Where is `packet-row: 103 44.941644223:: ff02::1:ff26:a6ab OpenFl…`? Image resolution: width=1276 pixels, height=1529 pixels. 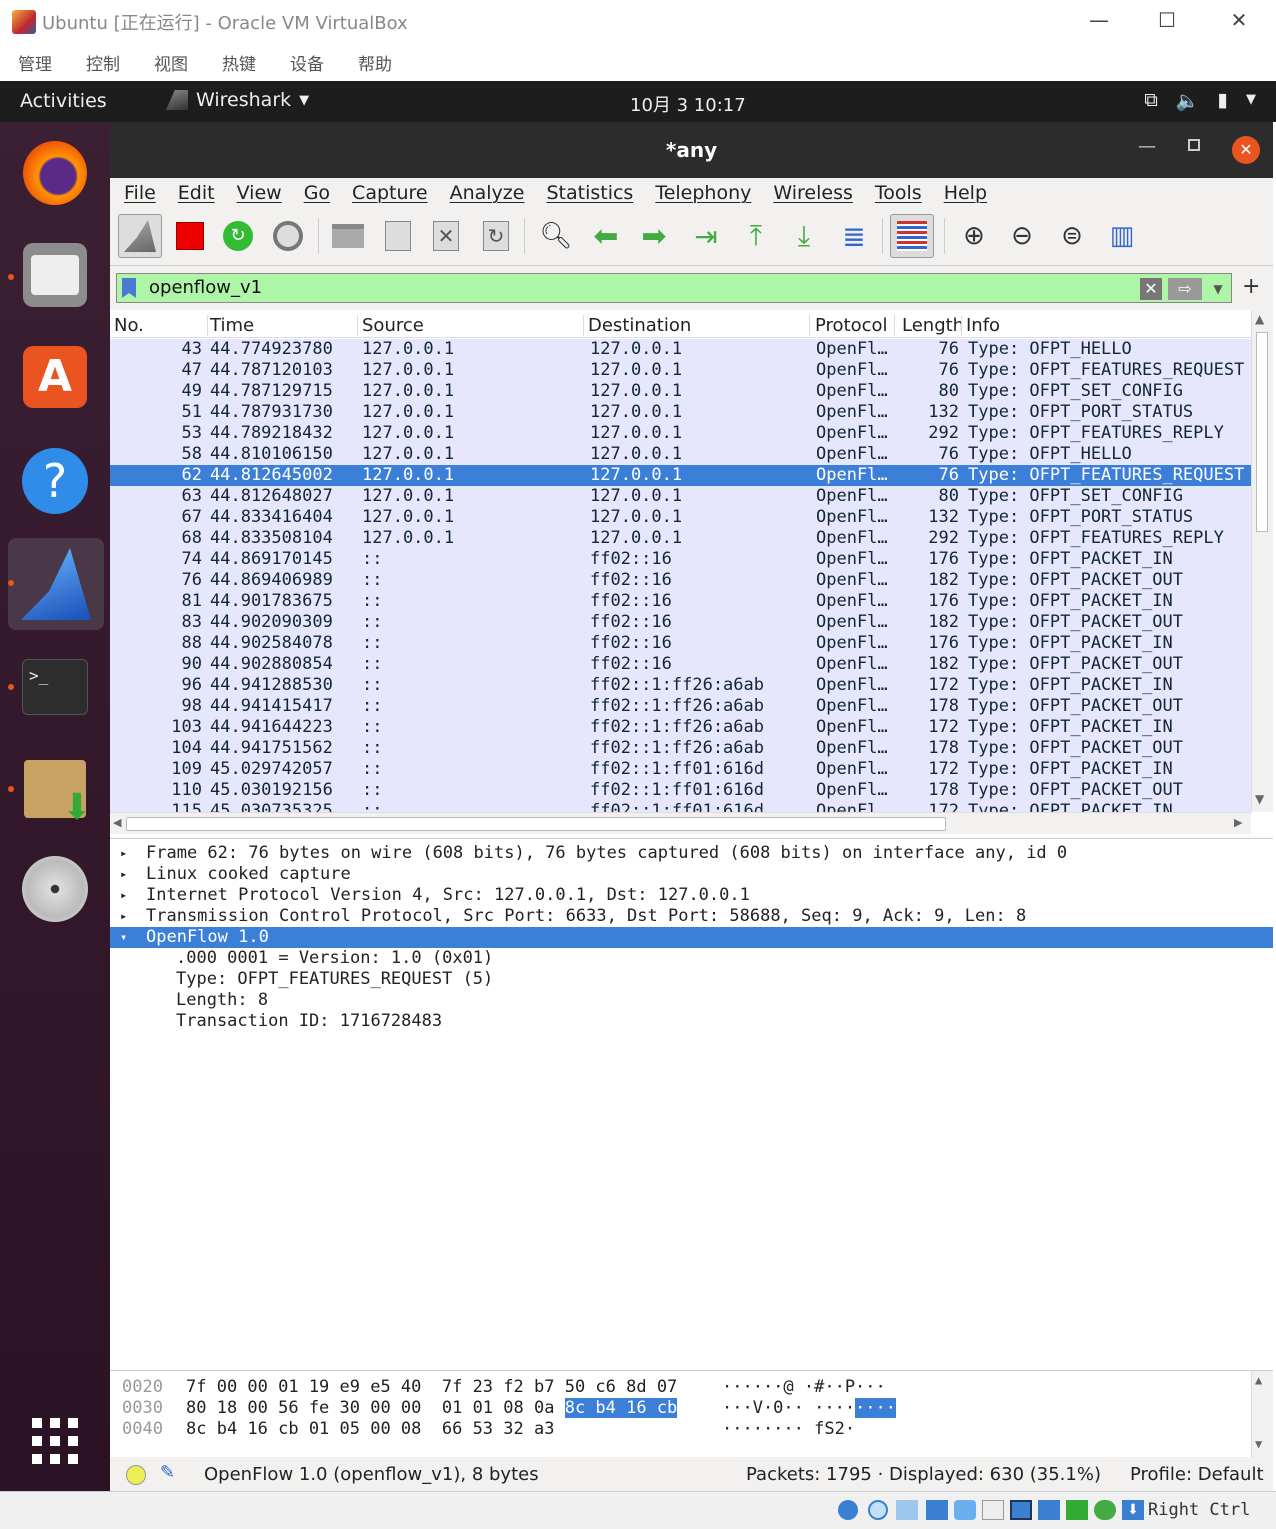 packet-row: 103 44.941644223:: ff02::1:ff26:a6ab OpenFl… is located at coordinates (680, 727).